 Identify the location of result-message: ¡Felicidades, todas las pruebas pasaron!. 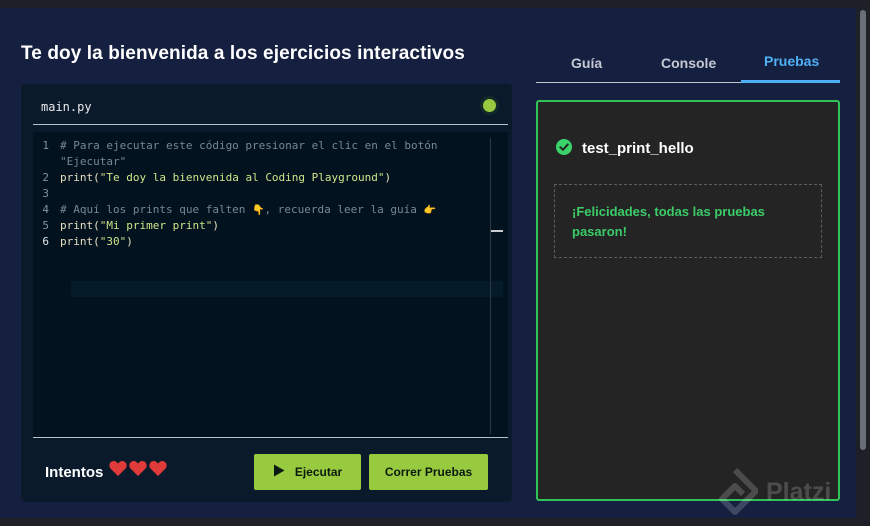
(668, 221).